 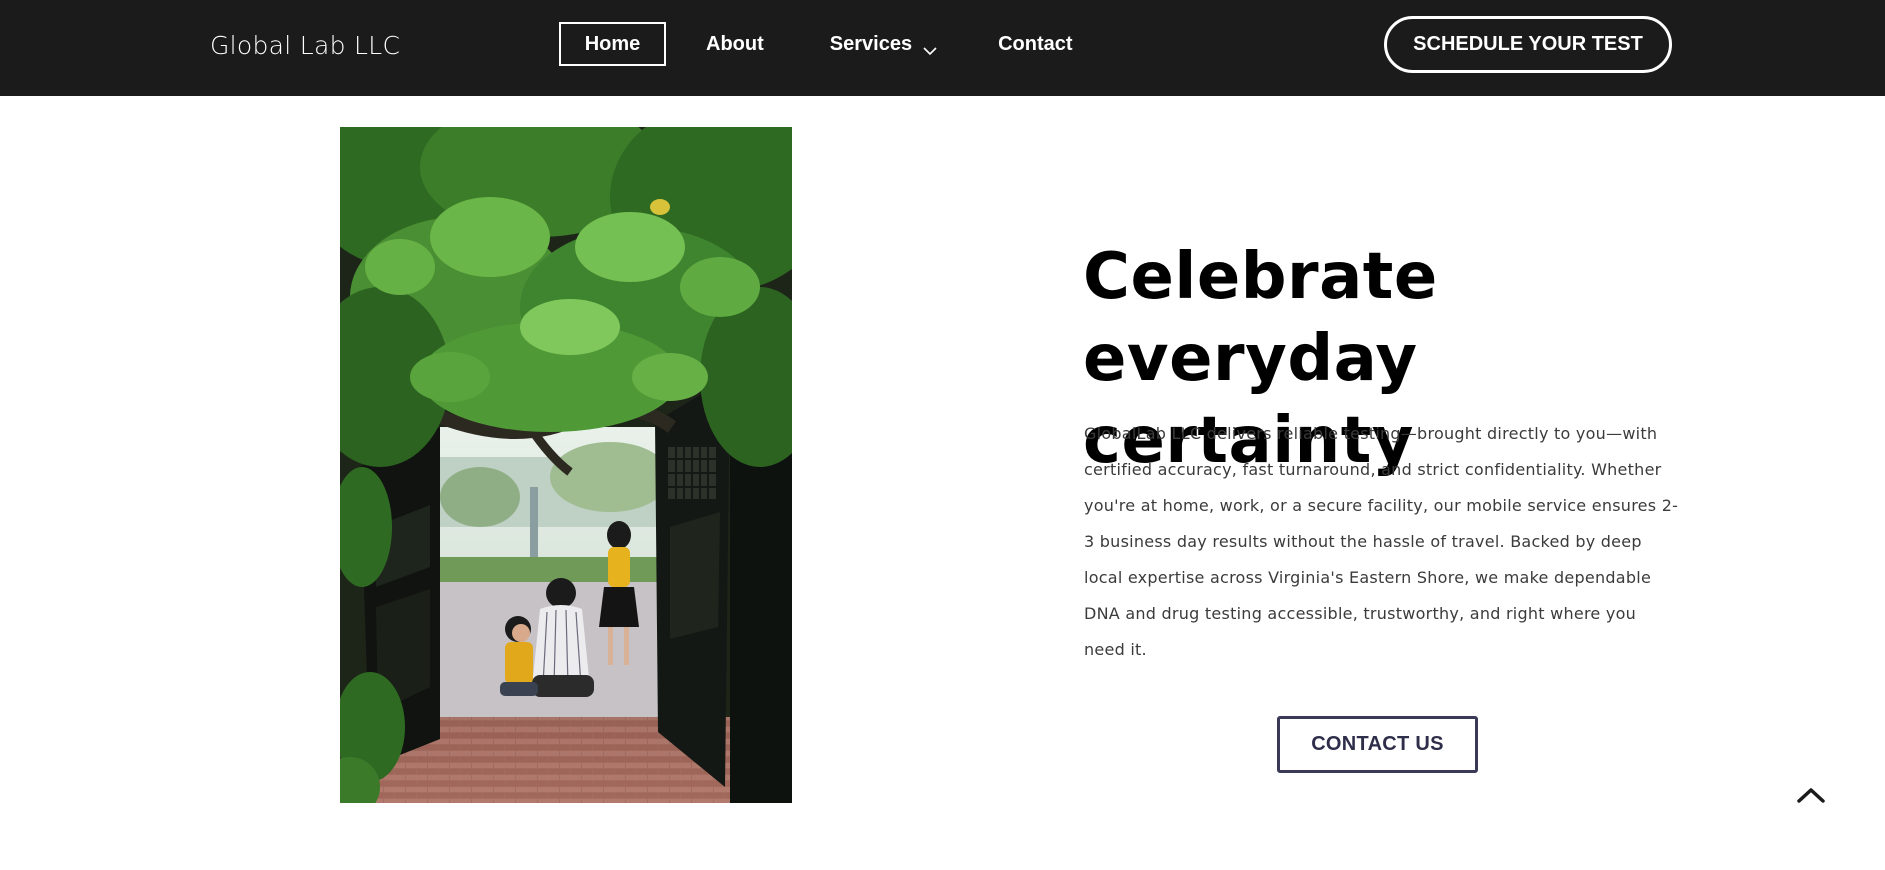 What do you see at coordinates (930, 47) in the screenshot?
I see `chevron-down-icon` at bounding box center [930, 47].